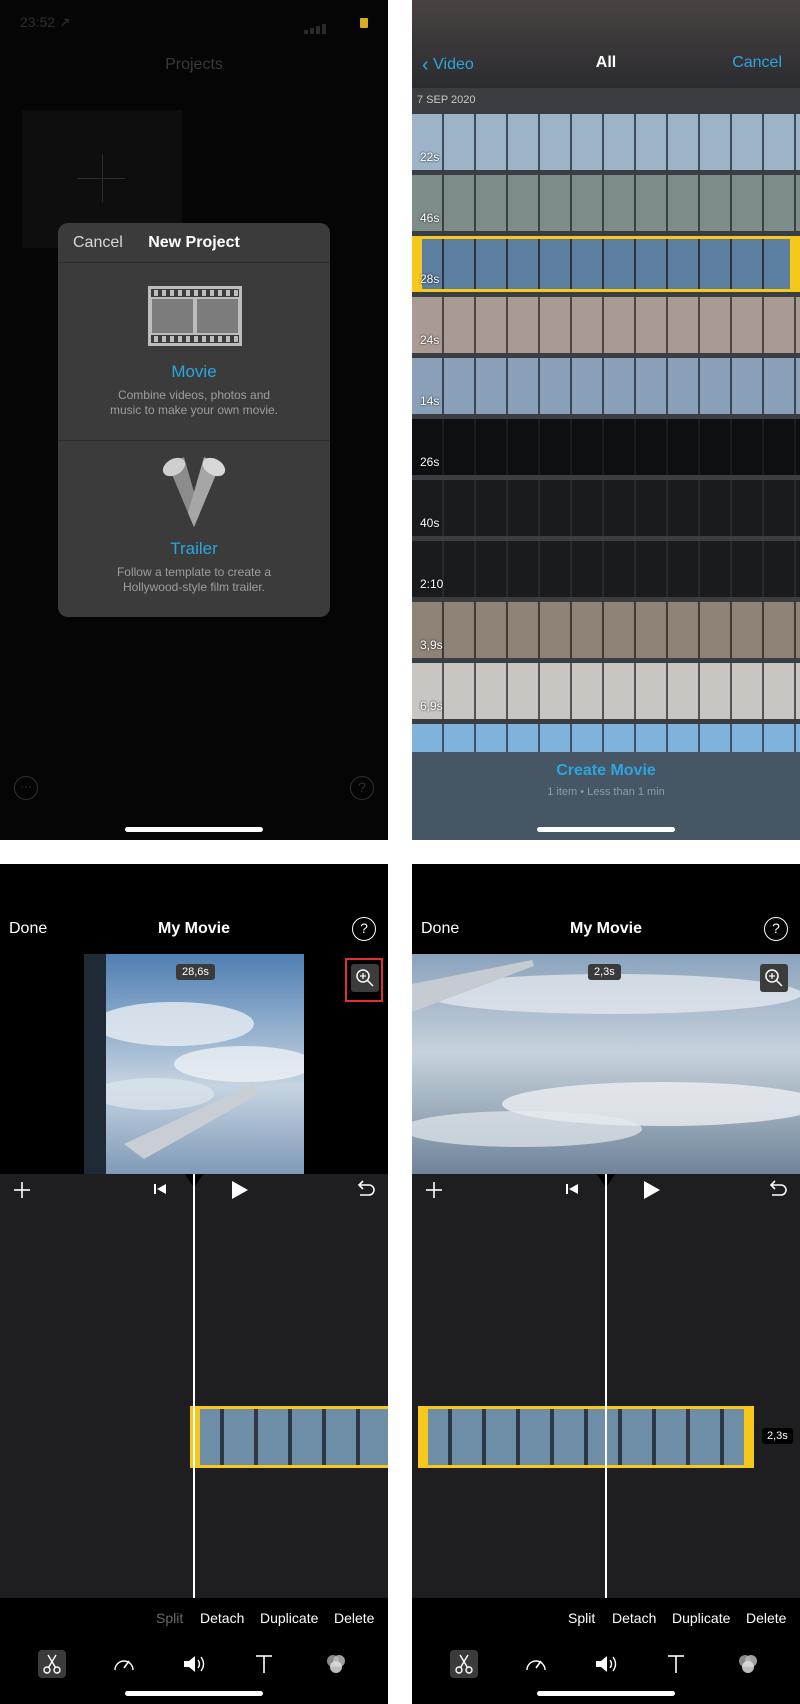 The image size is (800, 1704). Describe the element at coordinates (195, 972) in the screenshot. I see `clip-duration-badge: 28,6s` at that location.